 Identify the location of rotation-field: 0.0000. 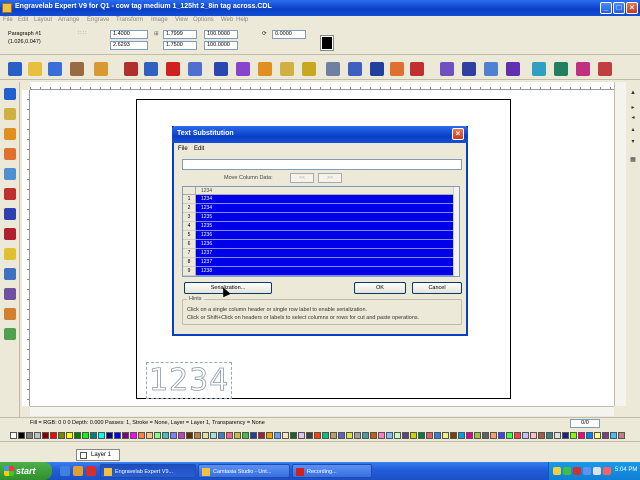
(289, 34).